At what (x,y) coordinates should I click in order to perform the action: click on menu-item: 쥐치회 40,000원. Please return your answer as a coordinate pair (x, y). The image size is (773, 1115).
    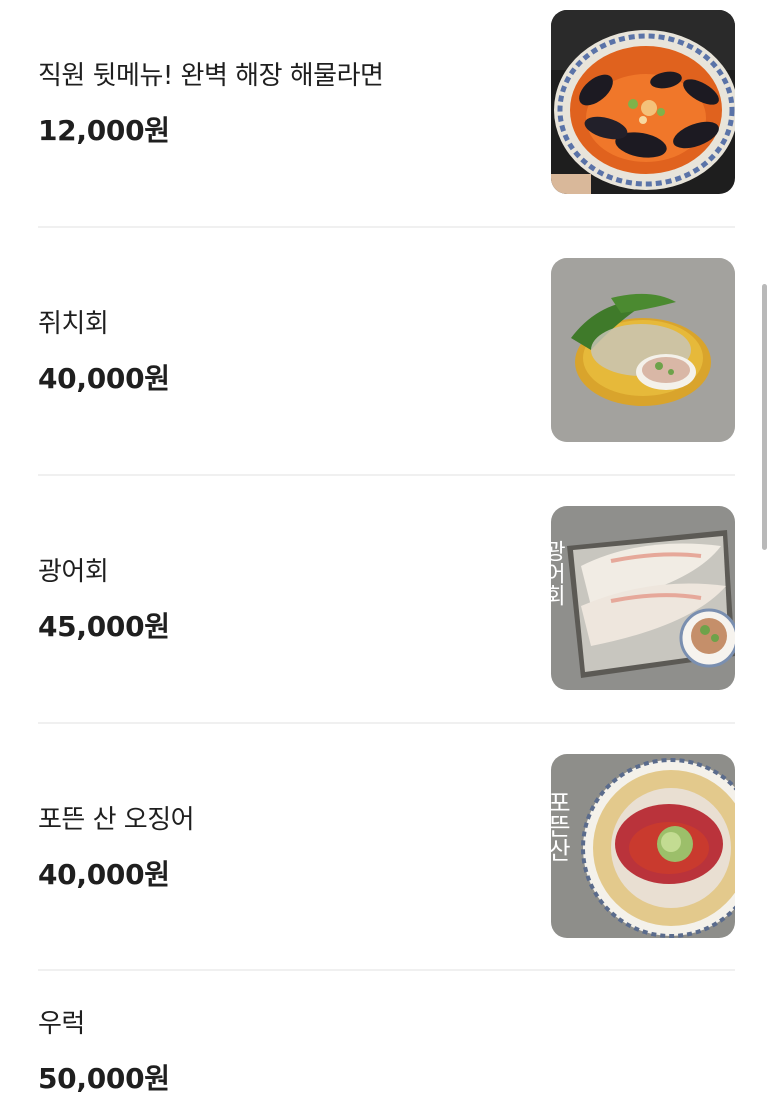
    Looking at the image, I should click on (386, 350).